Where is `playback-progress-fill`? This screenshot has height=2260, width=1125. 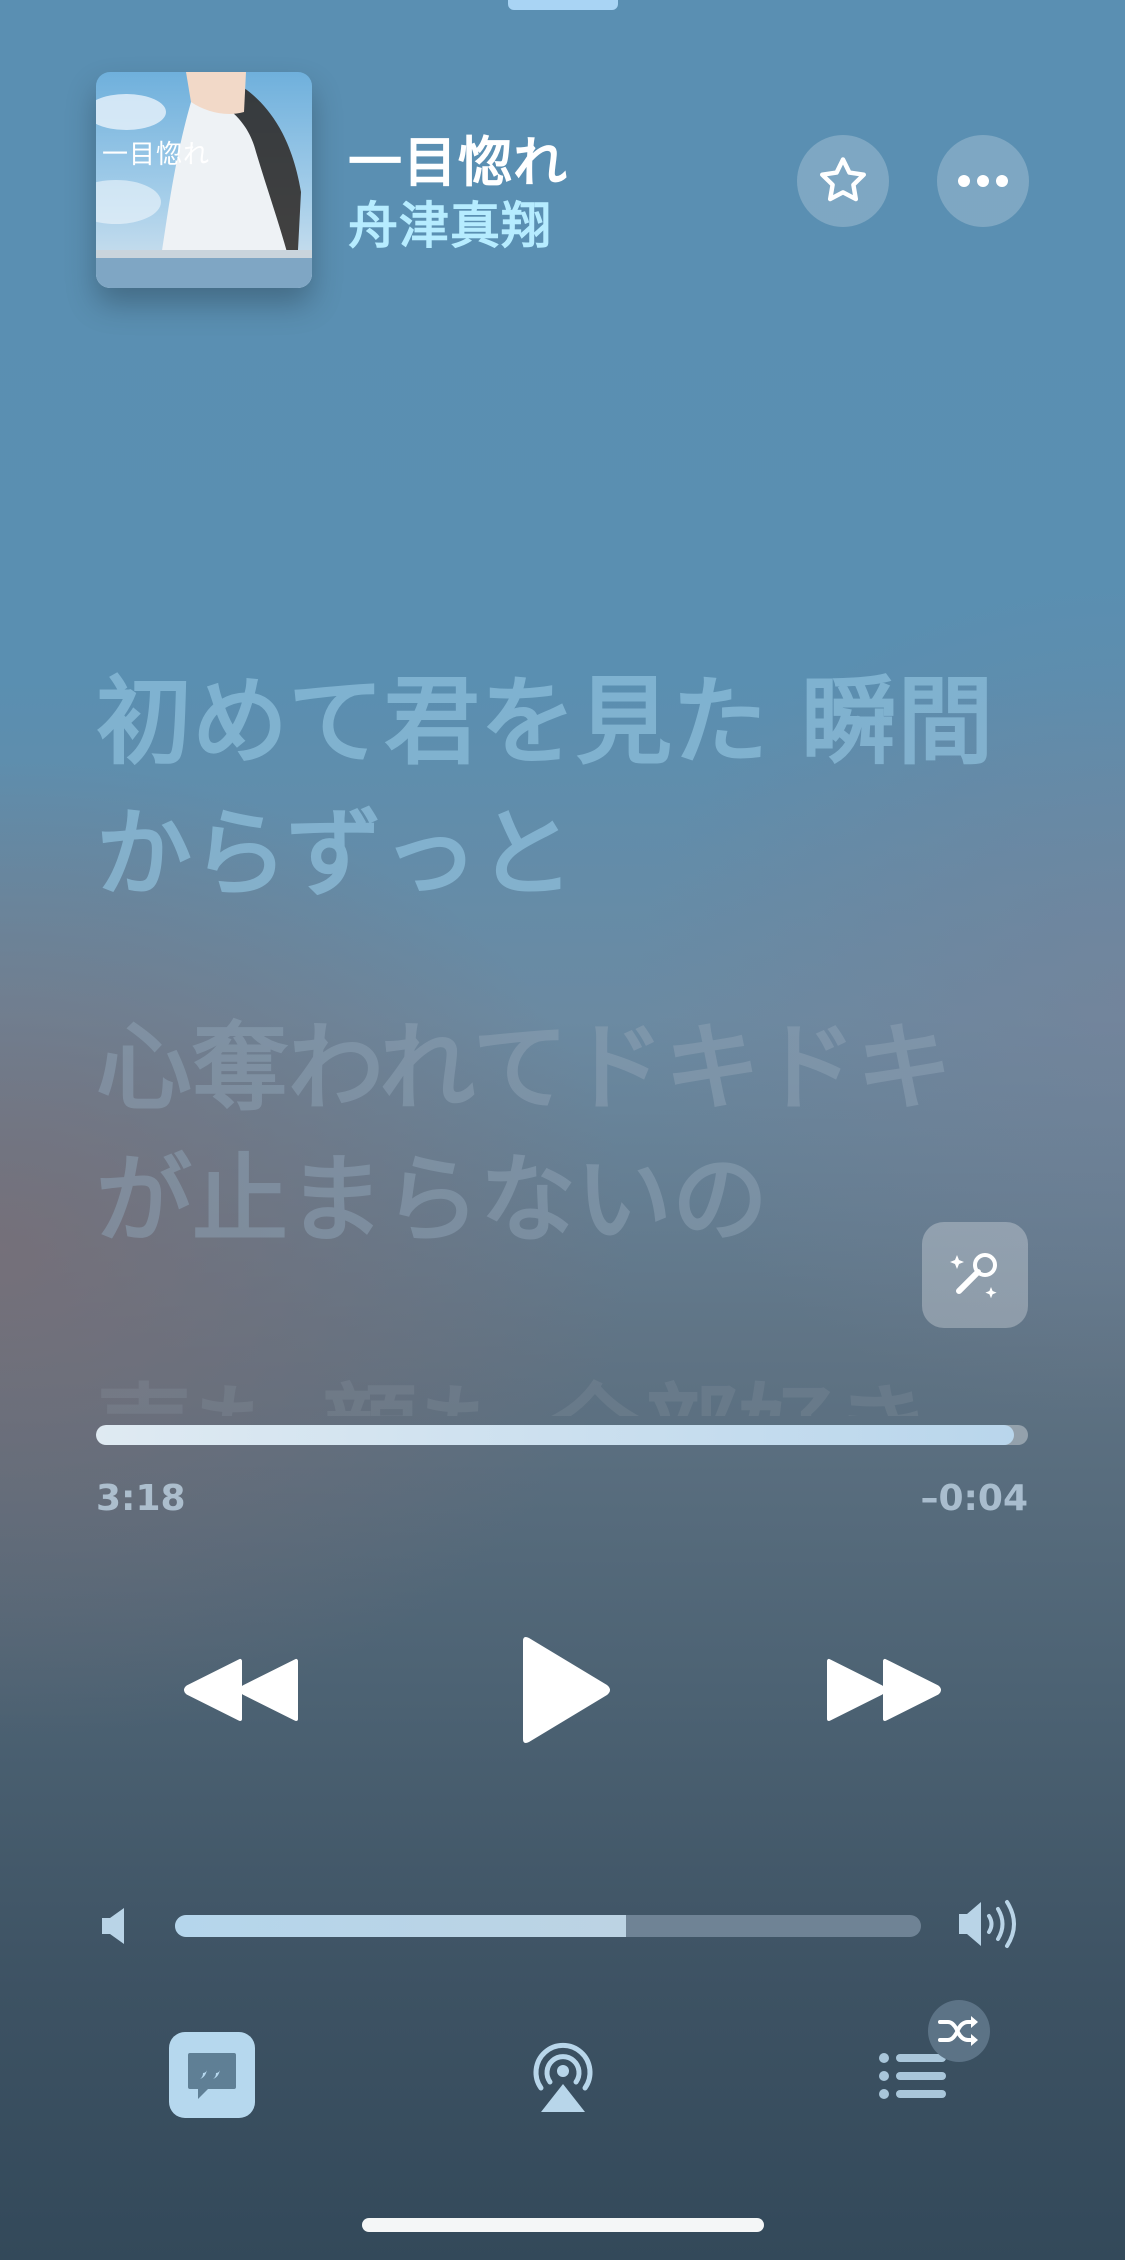 playback-progress-fill is located at coordinates (555, 1435).